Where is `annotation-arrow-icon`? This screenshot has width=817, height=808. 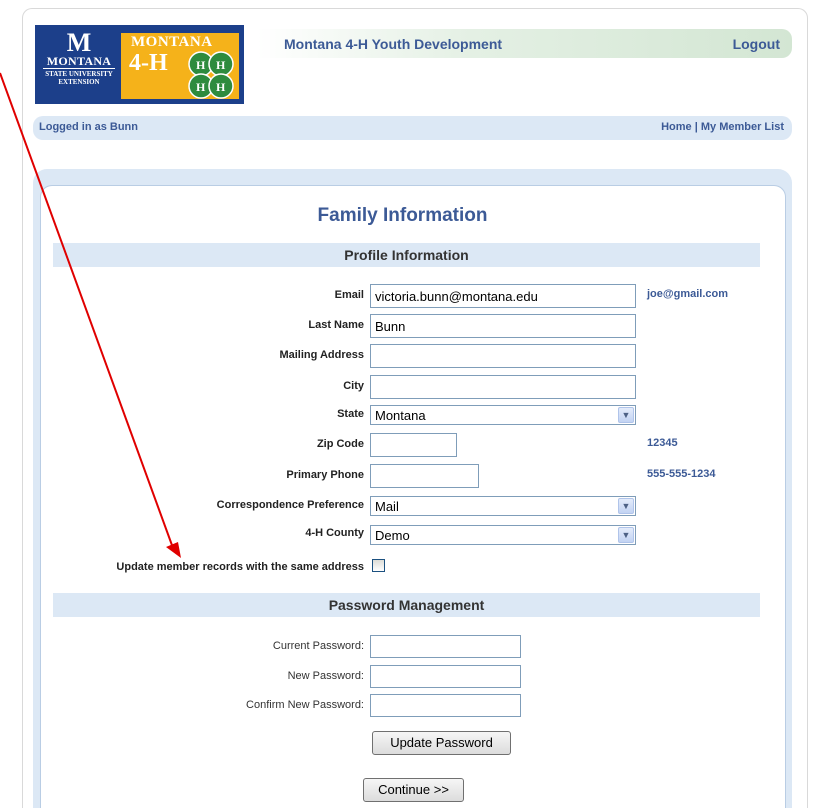 annotation-arrow-icon is located at coordinates (90, 315).